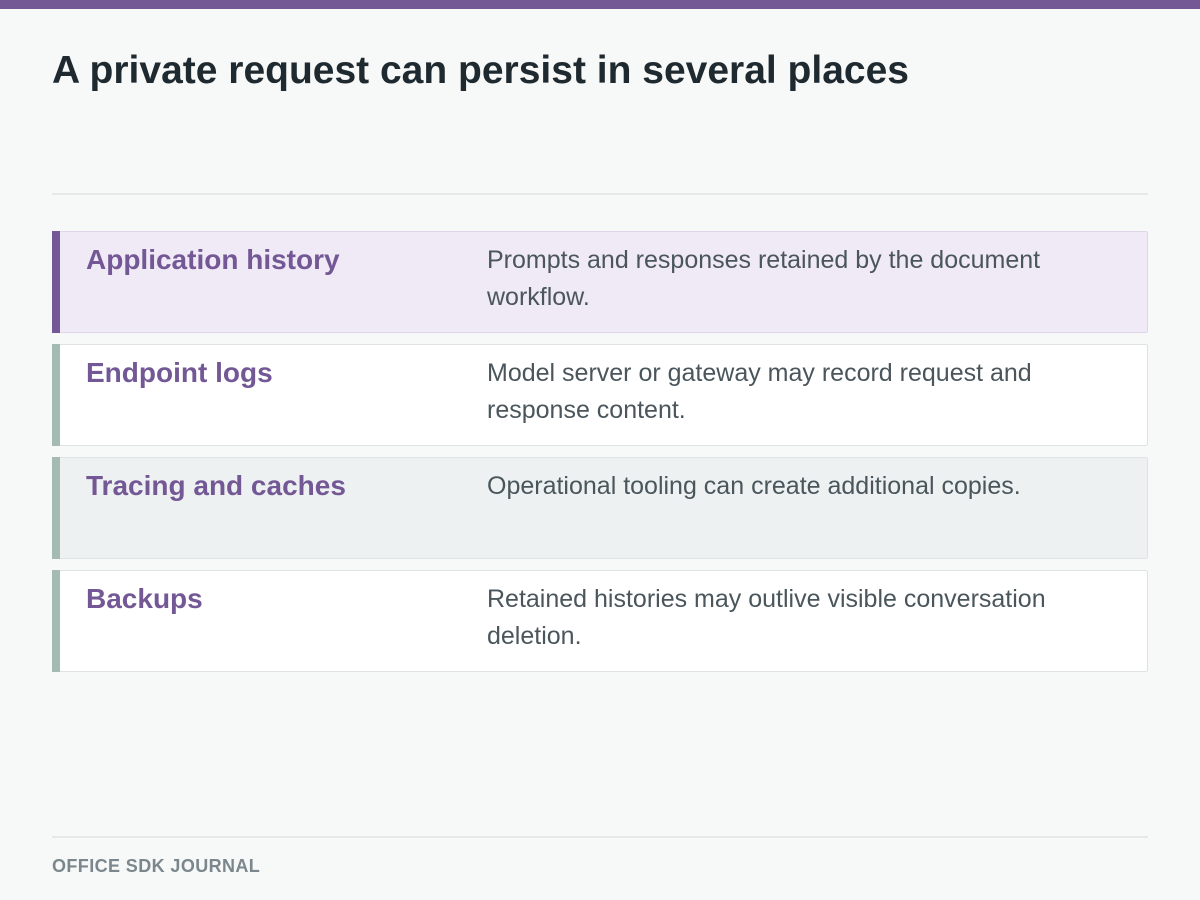 The height and width of the screenshot is (900, 1200). What do you see at coordinates (216, 485) in the screenshot?
I see `row-label: Tracing and caches` at bounding box center [216, 485].